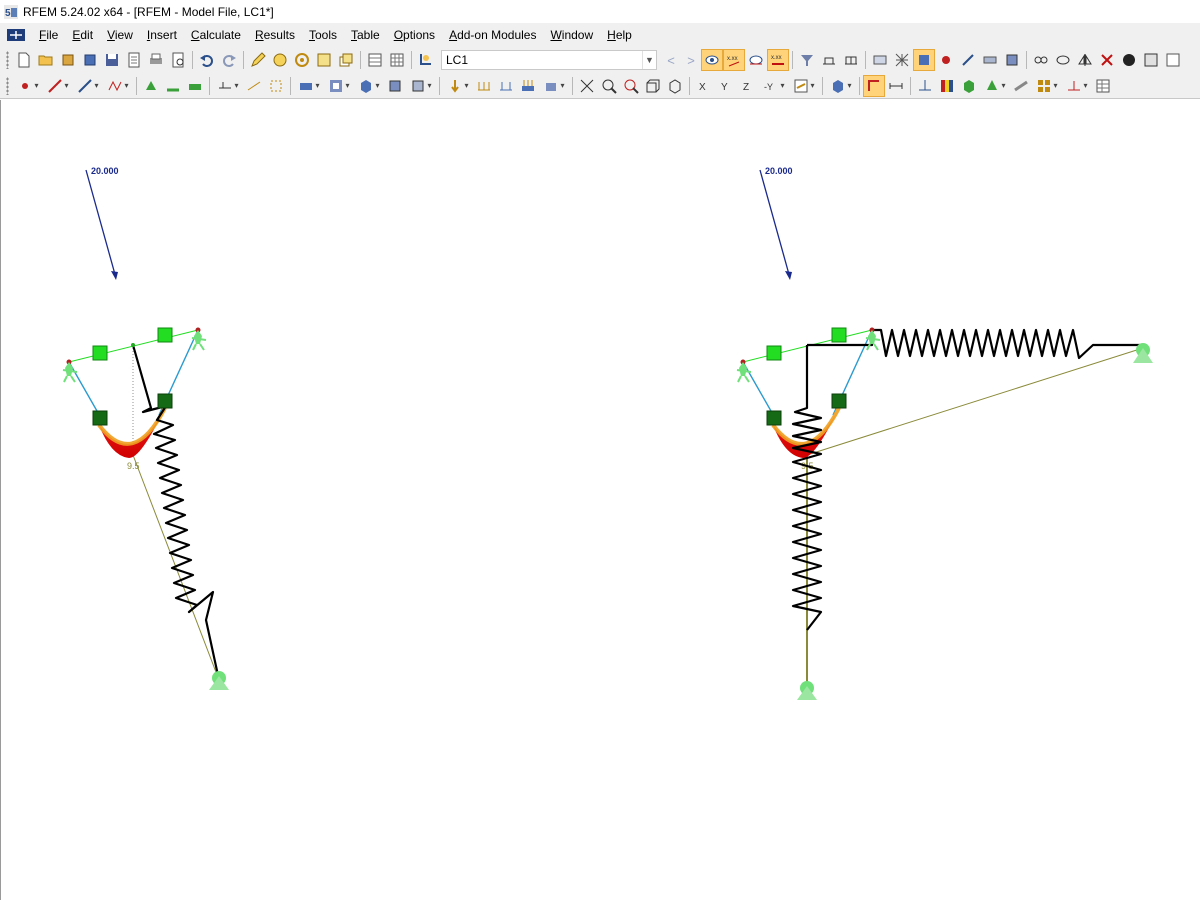 Image resolution: width=1200 pixels, height=900 pixels. Describe the element at coordinates (778, 60) in the screenshot. I see `extreme-values-button: x.xx` at that location.